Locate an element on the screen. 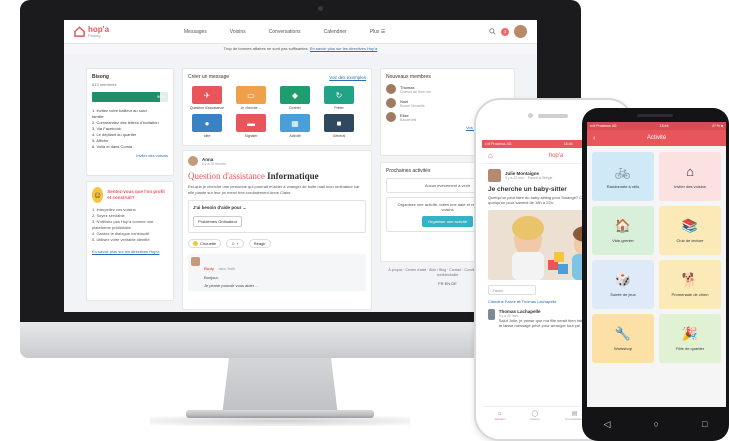 Image resolution: width=729 pixels, height=441 pixels. create-tile: ✈ Question d'assistance is located at coordinates (207, 98).